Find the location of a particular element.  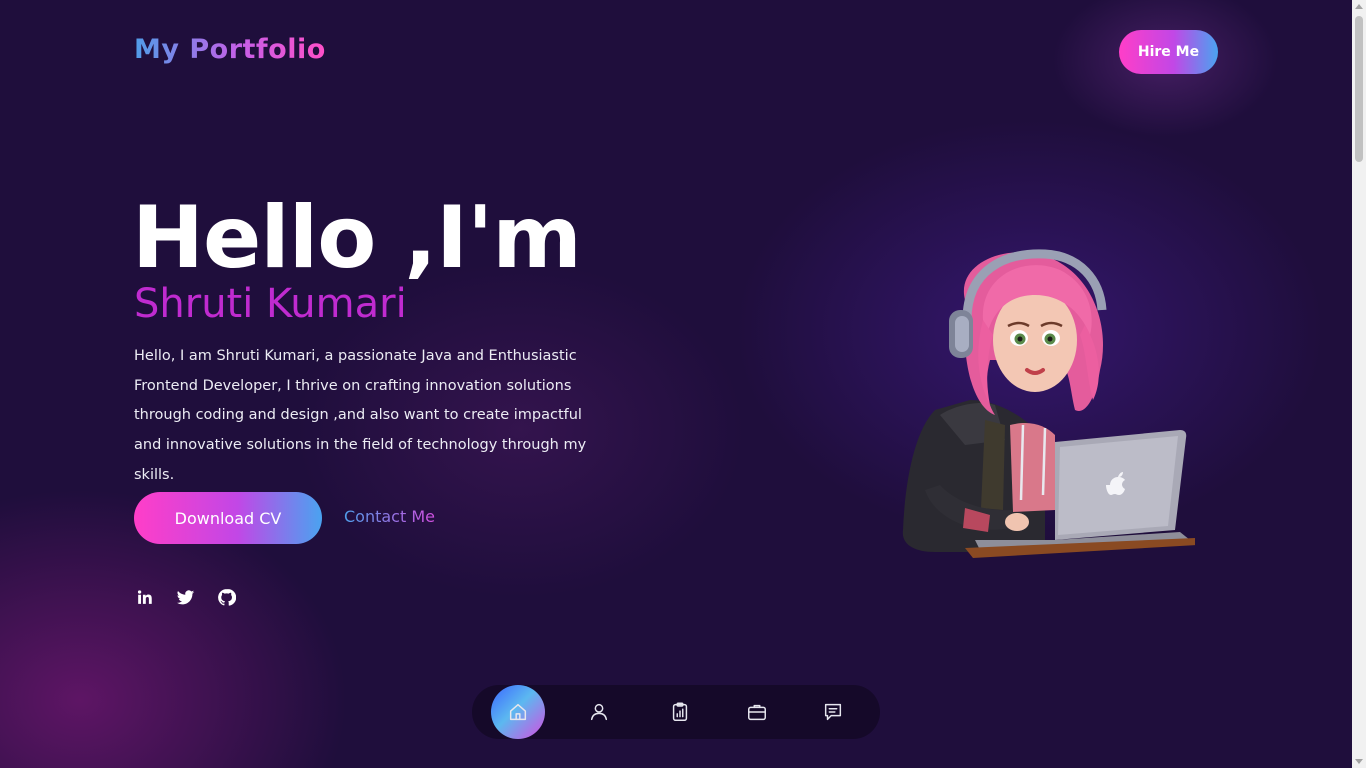

nav-projects is located at coordinates (757, 712).